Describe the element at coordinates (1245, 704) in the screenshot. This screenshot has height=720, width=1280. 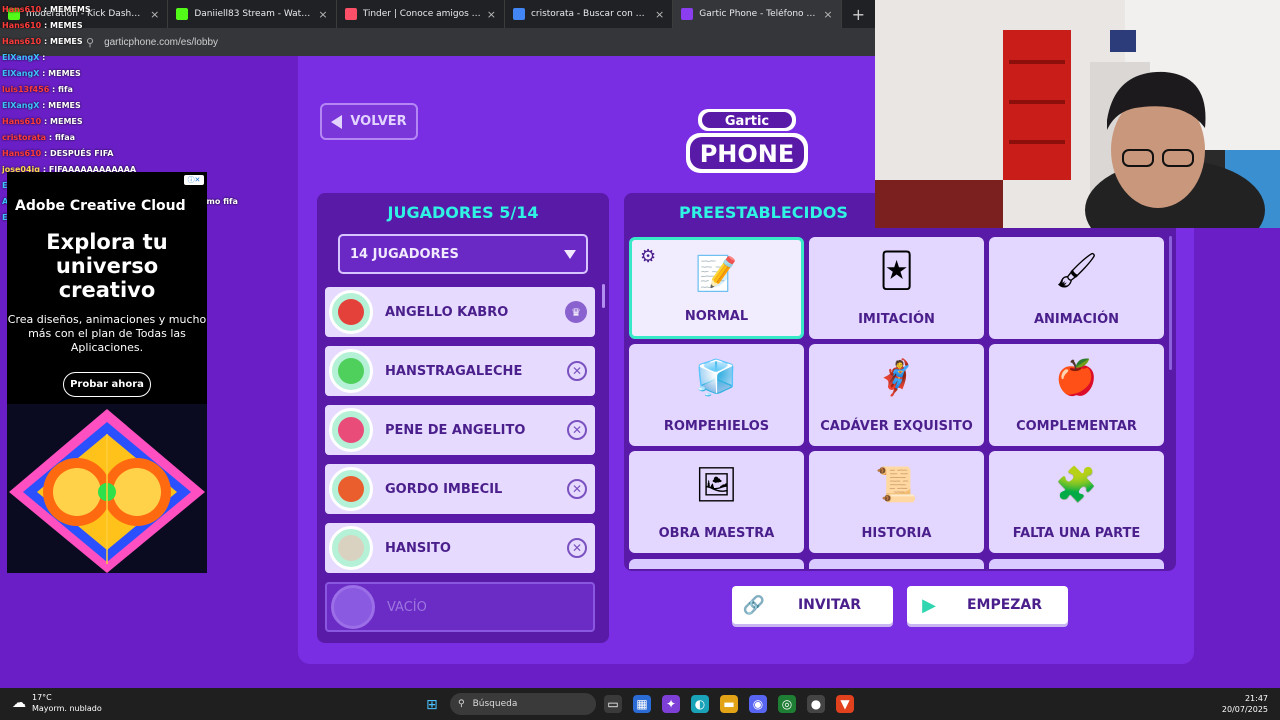
I see `clock: 21:47 20/07/2025` at that location.